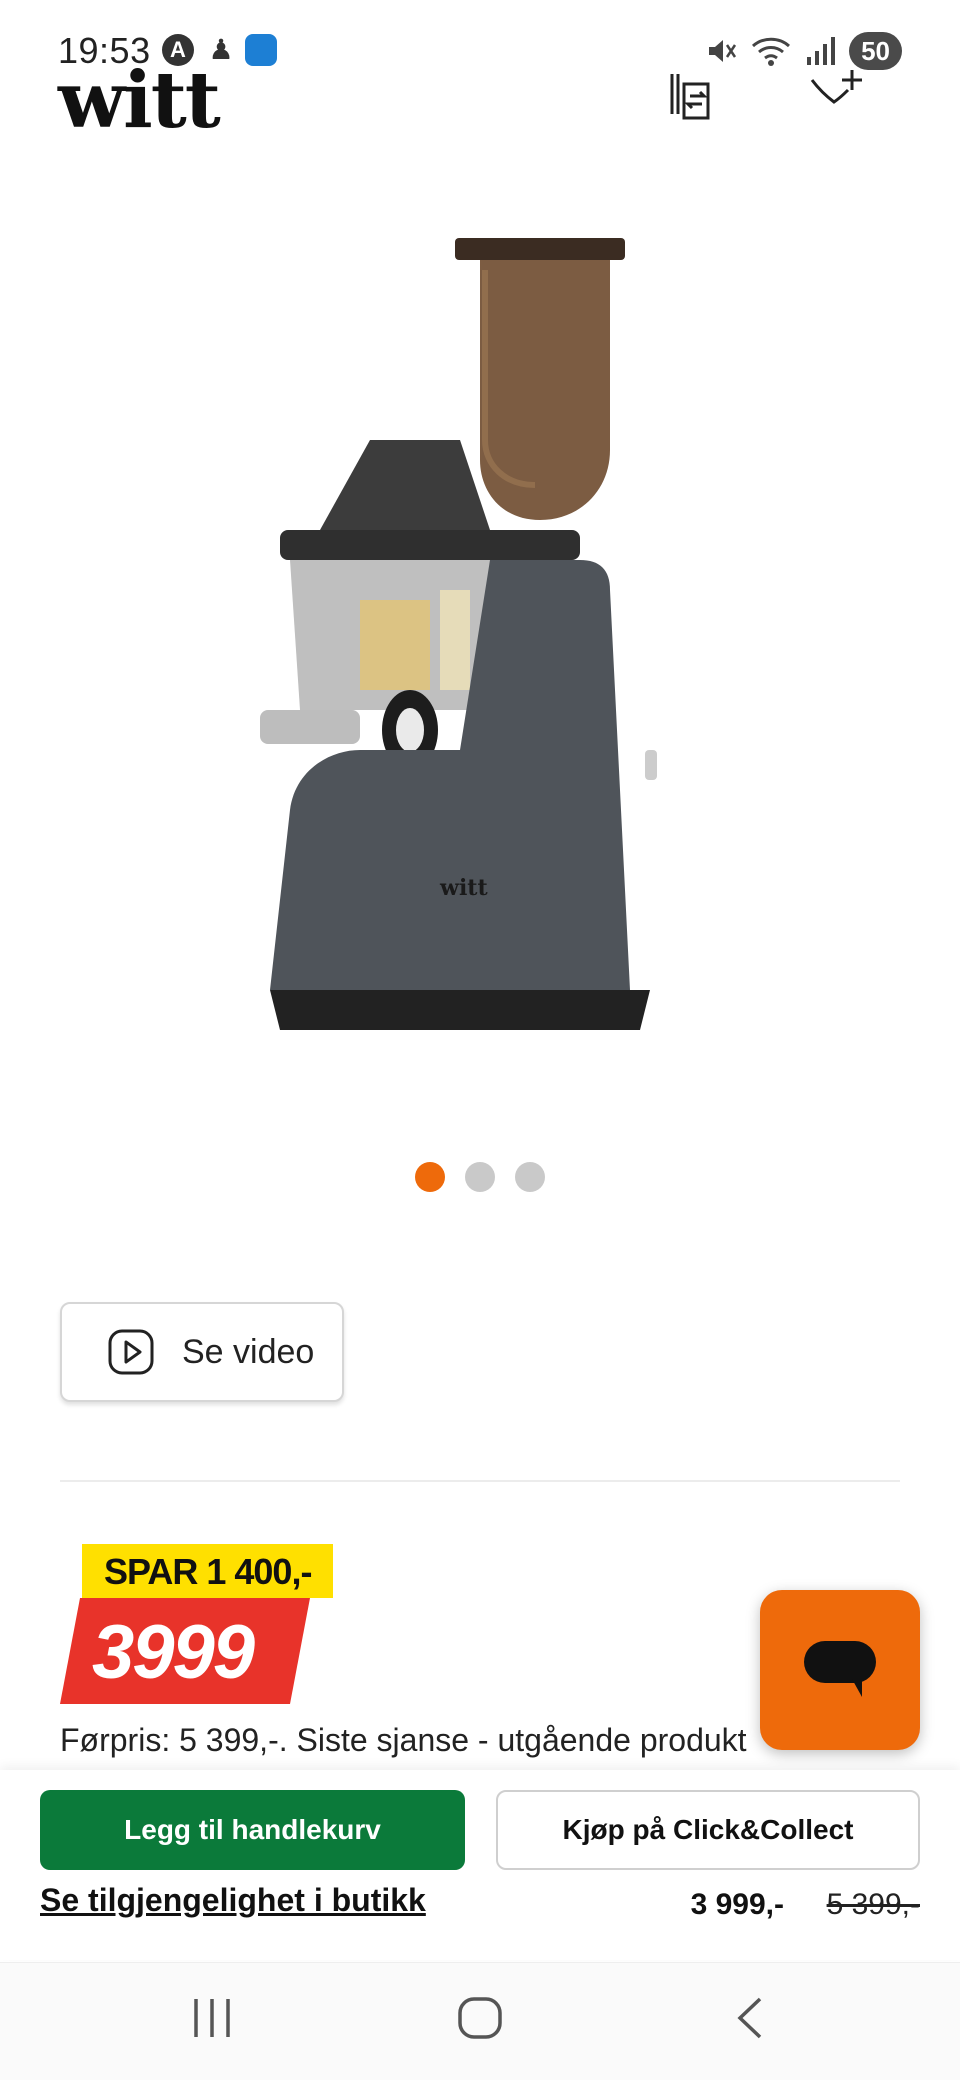 Image resolution: width=960 pixels, height=2080 pixels. I want to click on favorite-add-icon, so click(838, 98).